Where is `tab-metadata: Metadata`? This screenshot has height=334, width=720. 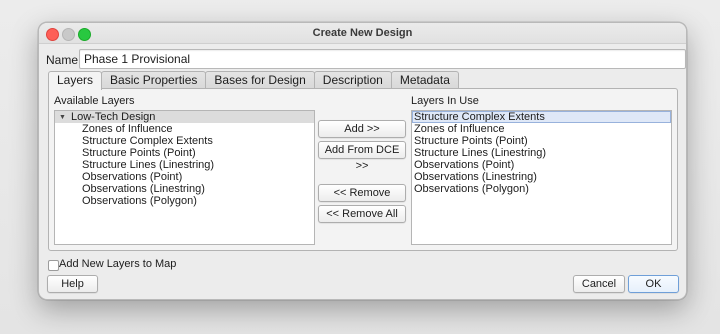
tab-metadata: Metadata is located at coordinates (424, 80).